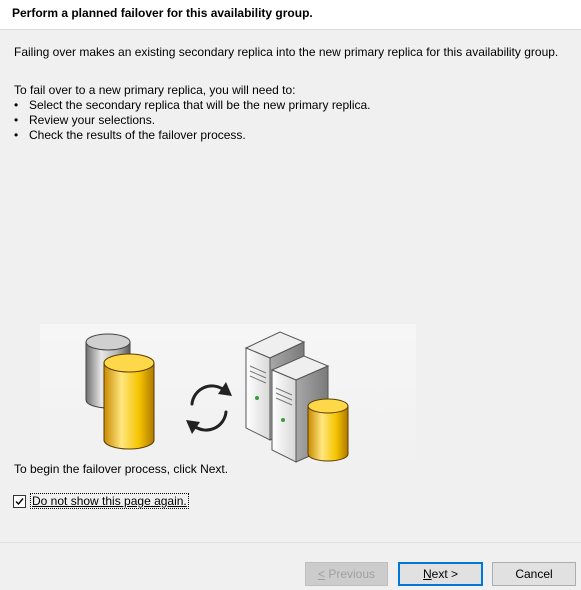 Image resolution: width=581 pixels, height=590 pixels. I want to click on do-not-show-checkbox, so click(19, 501).